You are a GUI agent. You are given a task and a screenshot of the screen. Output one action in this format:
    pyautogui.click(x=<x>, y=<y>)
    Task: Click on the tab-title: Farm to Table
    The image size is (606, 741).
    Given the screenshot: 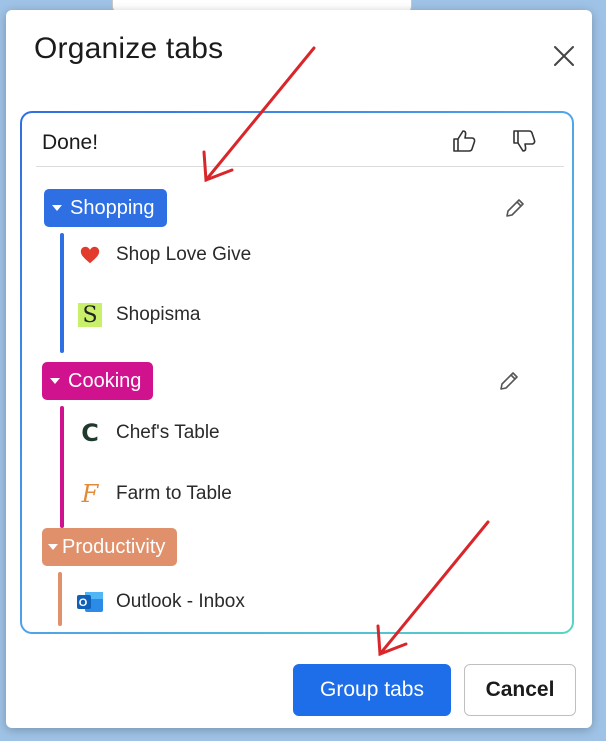 What is the action you would take?
    pyautogui.click(x=174, y=493)
    